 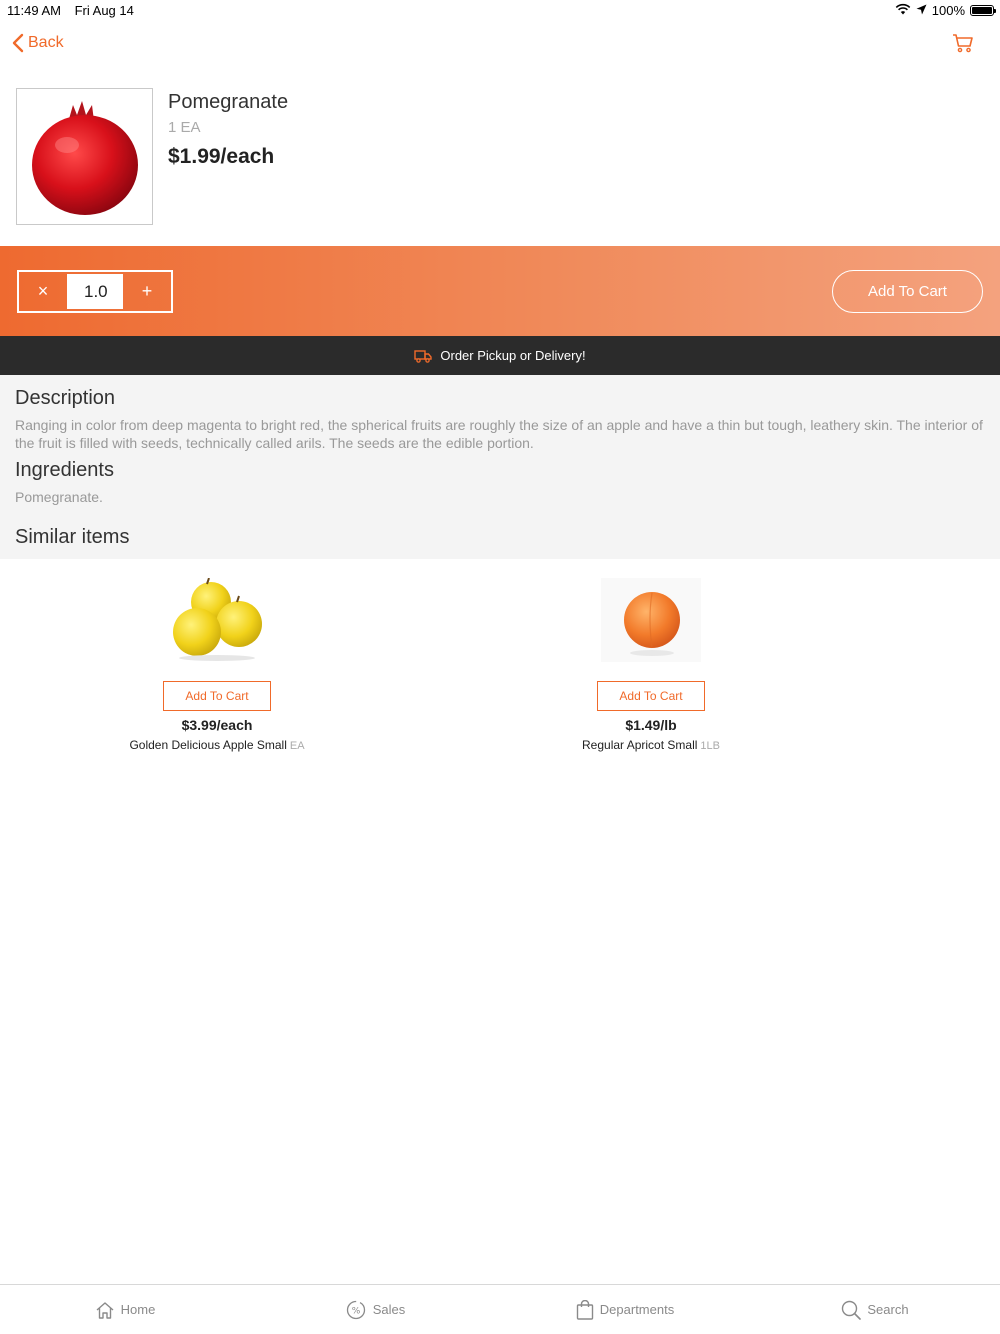 I want to click on status-bar: 11:49 AM Fri Aug 14 100%, so click(x=500, y=11).